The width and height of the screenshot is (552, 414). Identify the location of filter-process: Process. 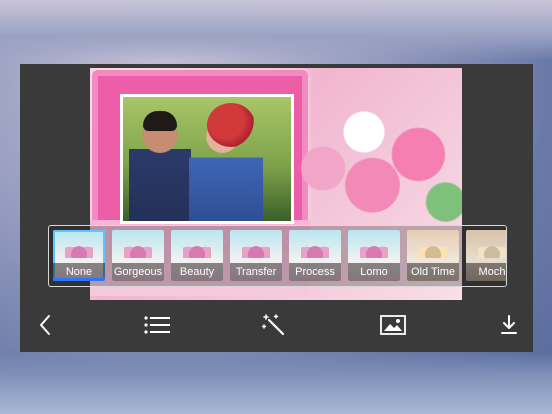
(315, 255).